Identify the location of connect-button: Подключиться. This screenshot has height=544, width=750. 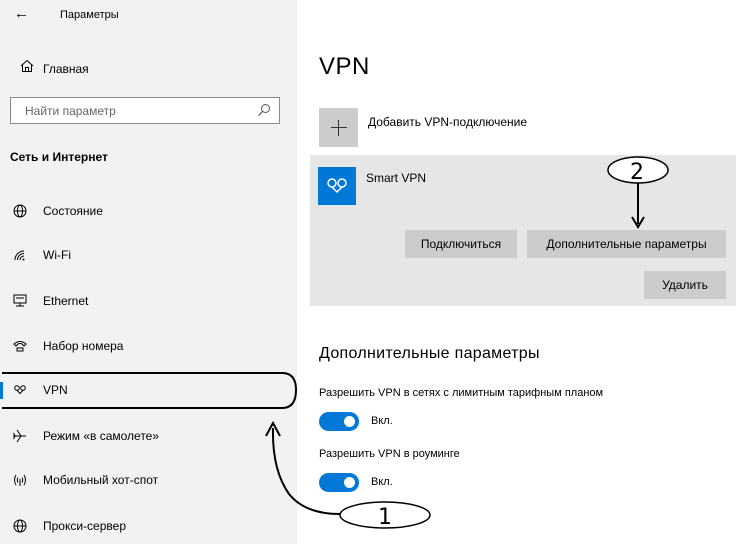
(461, 244).